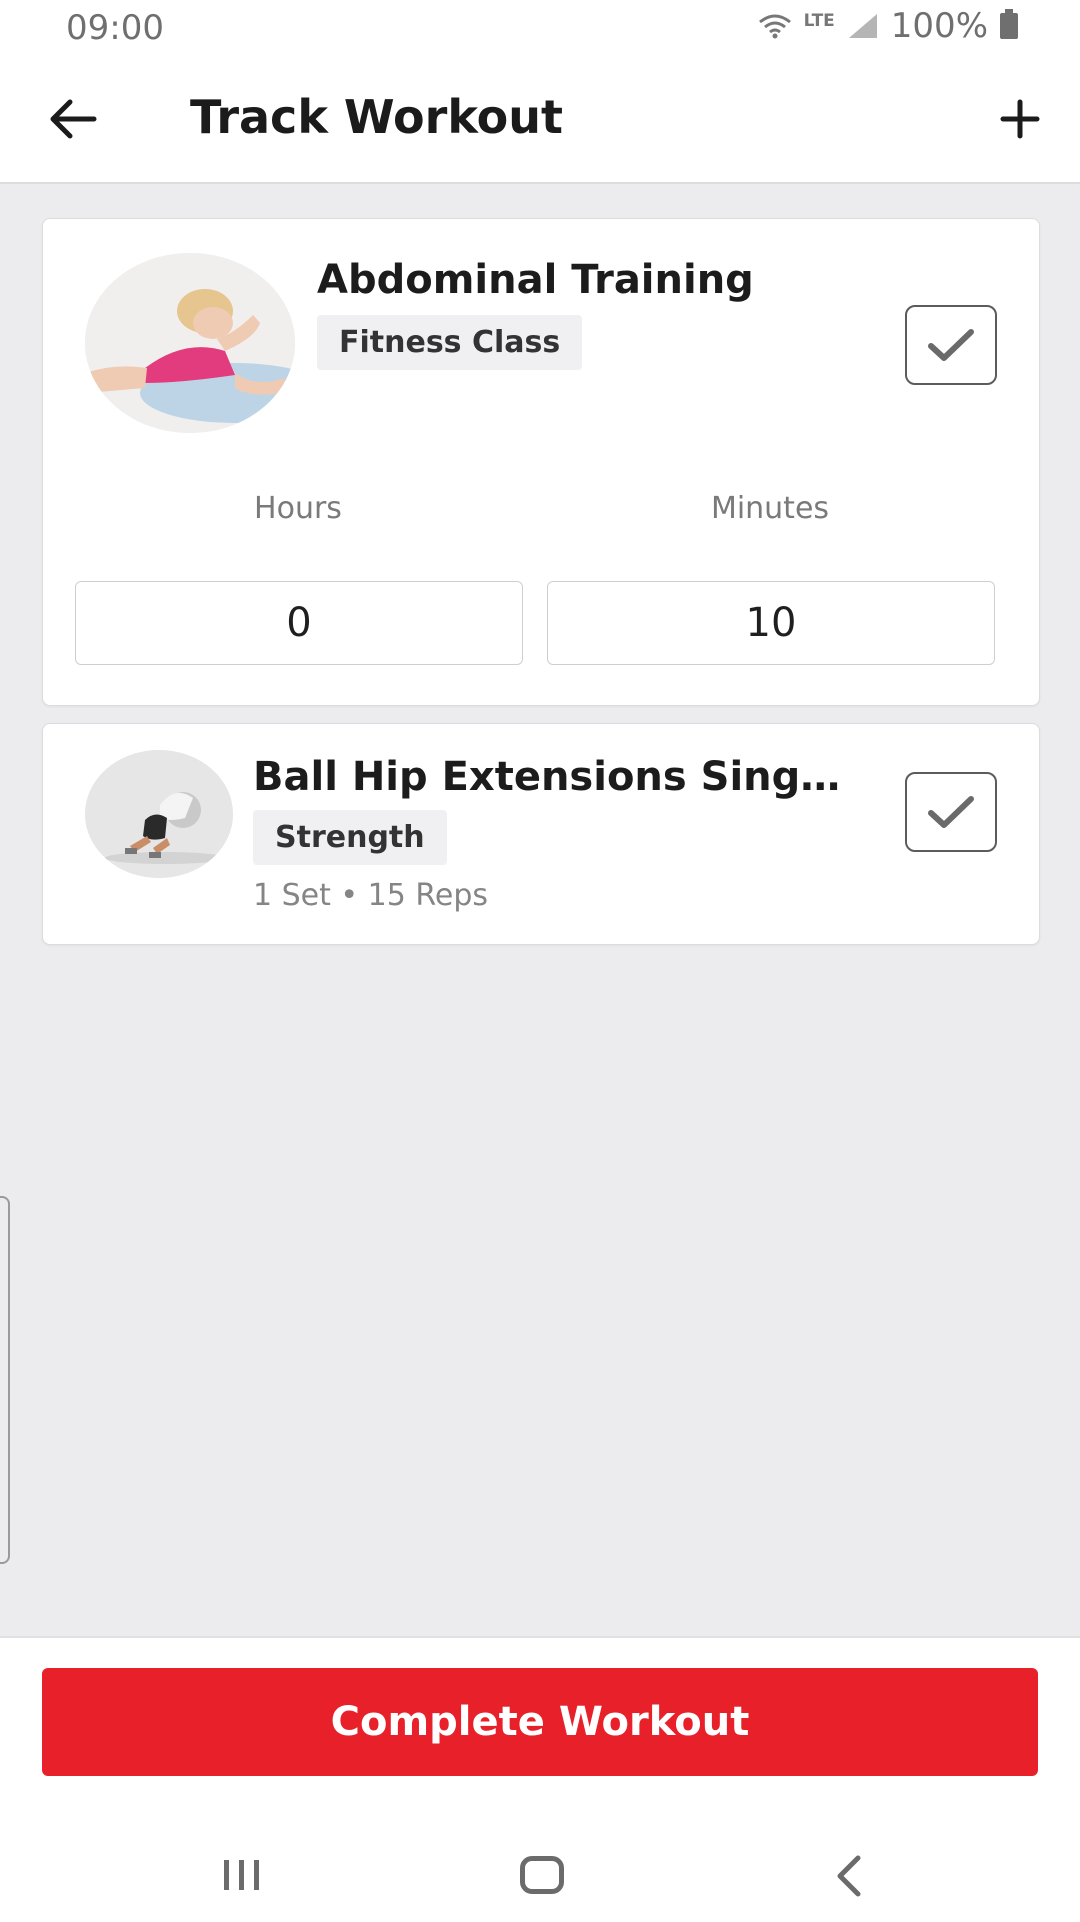 This screenshot has width=1080, height=1922. What do you see at coordinates (5, 1380) in the screenshot?
I see `edge-panel-handle` at bounding box center [5, 1380].